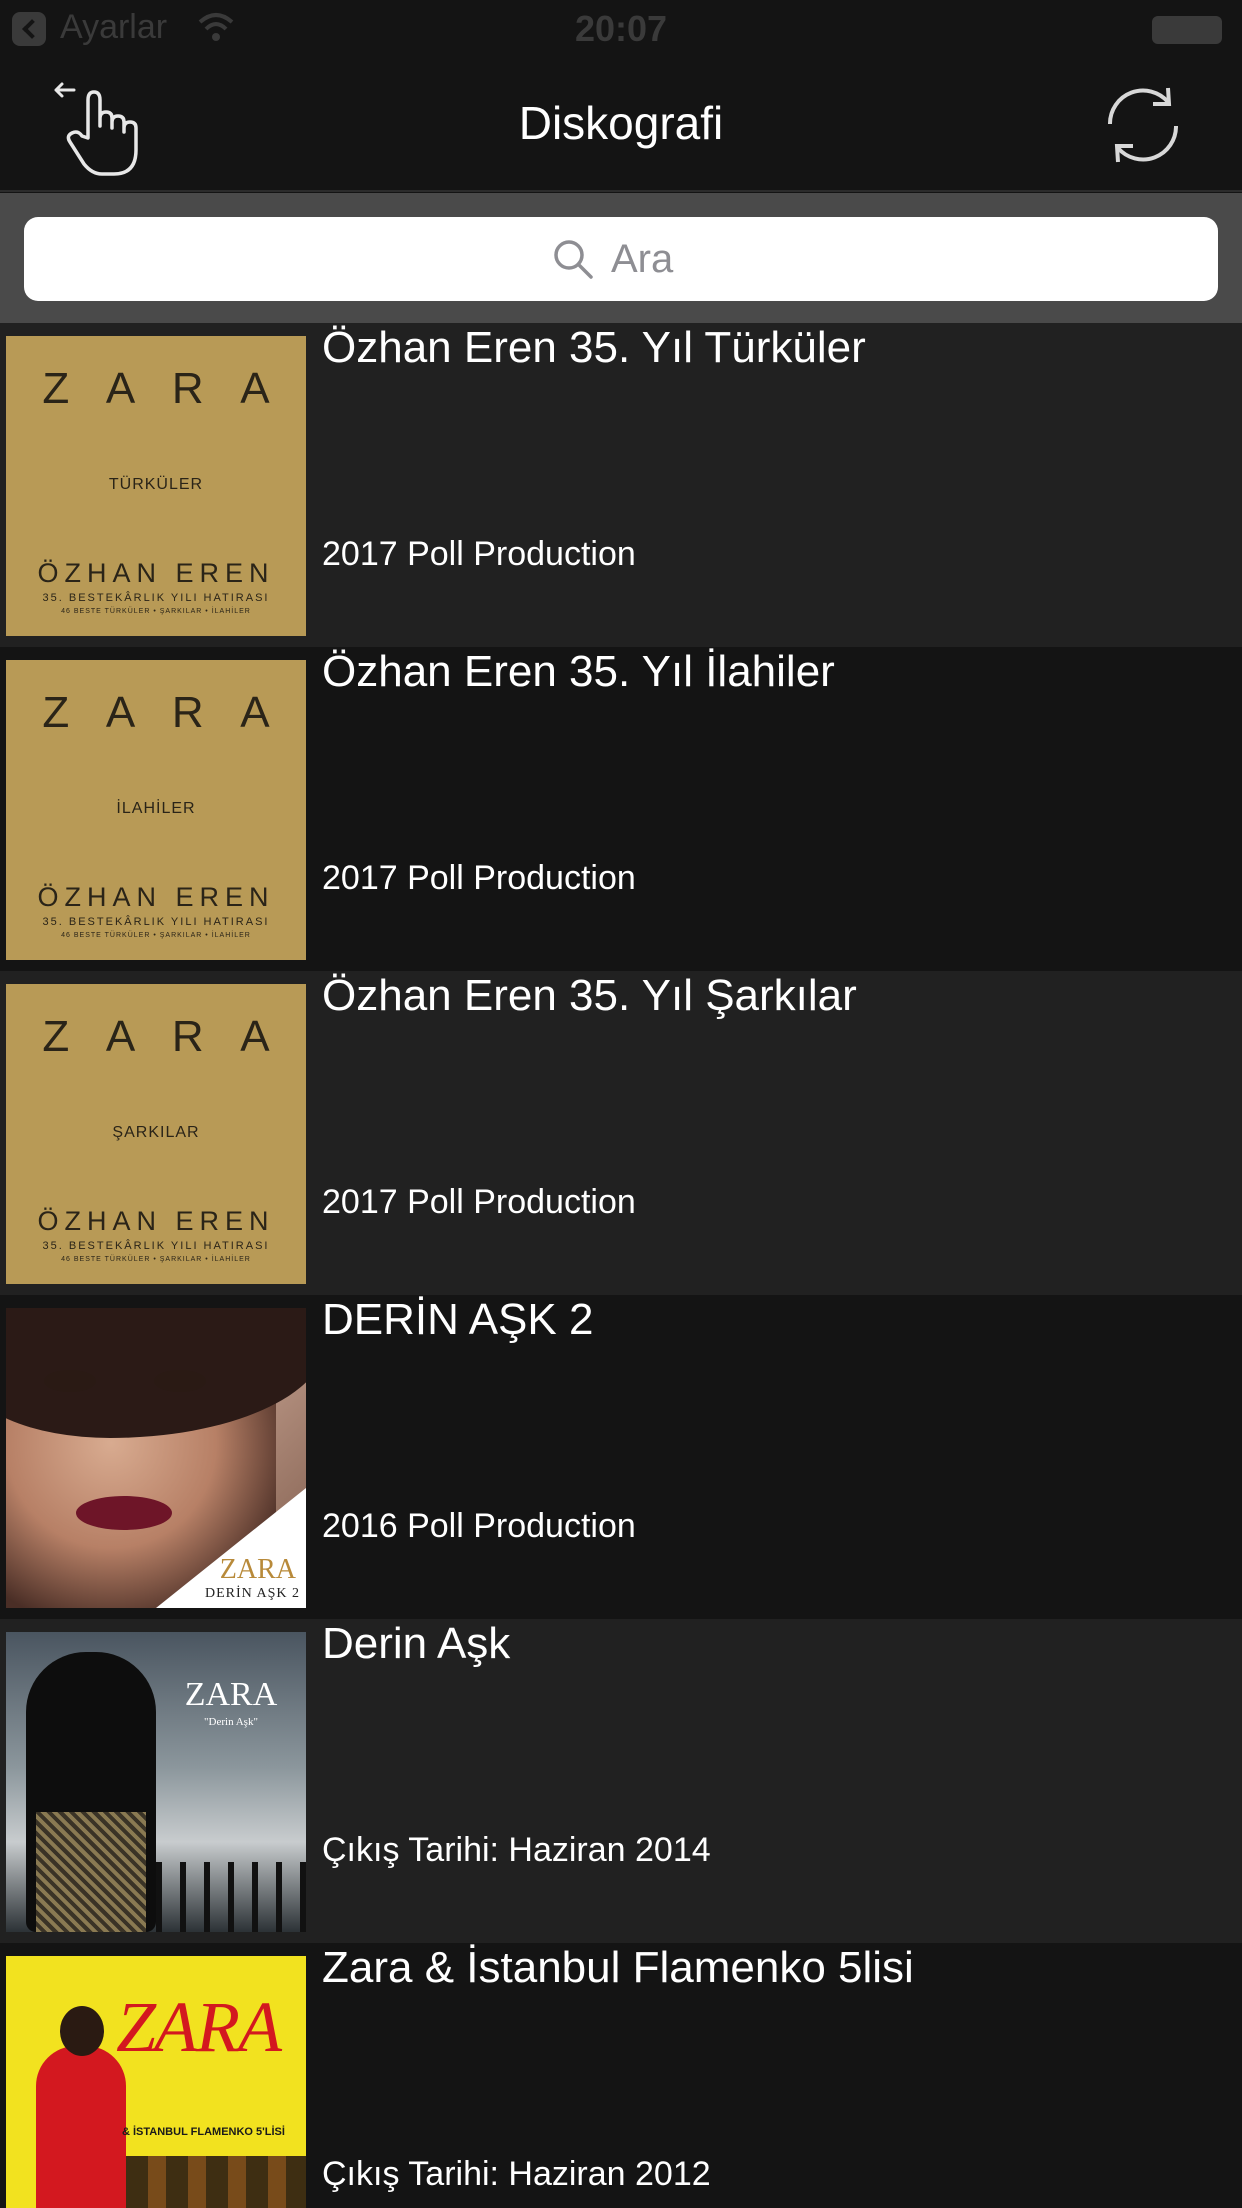  I want to click on cover-category: İLAHİLER, so click(156, 808).